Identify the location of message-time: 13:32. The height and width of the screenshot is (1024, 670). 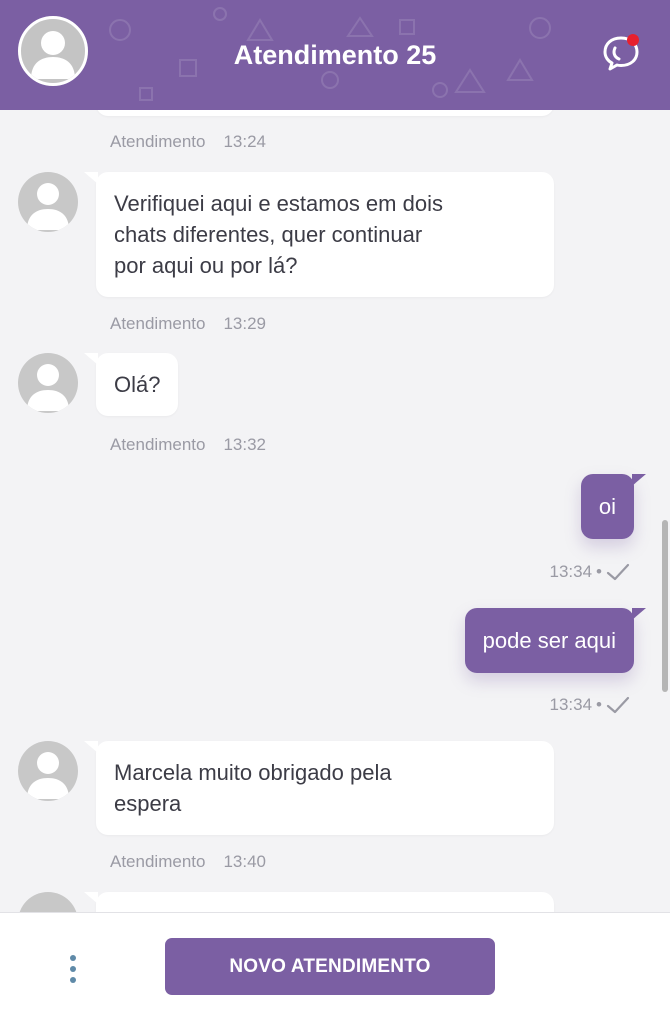
(244, 444).